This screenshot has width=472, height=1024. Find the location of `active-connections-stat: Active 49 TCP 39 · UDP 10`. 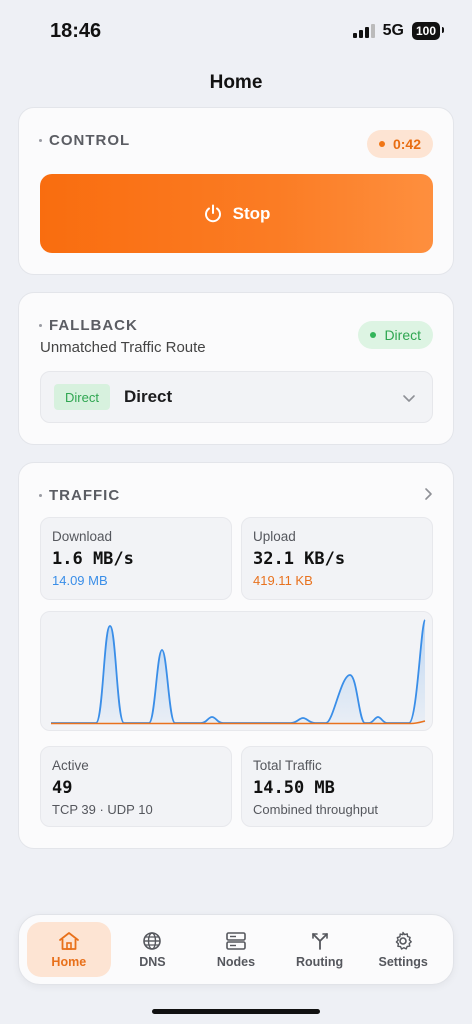

active-connections-stat: Active 49 TCP 39 · UDP 10 is located at coordinates (136, 786).